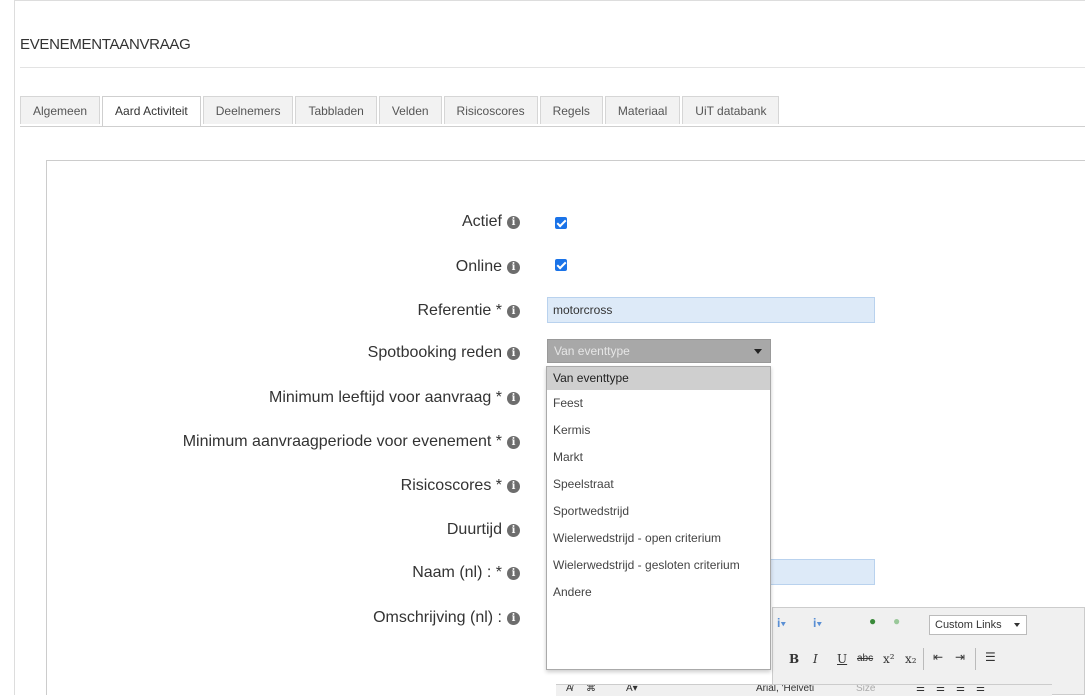 This screenshot has height=696, width=1085. What do you see at coordinates (513, 311) in the screenshot?
I see `referentie-info-icon: i` at bounding box center [513, 311].